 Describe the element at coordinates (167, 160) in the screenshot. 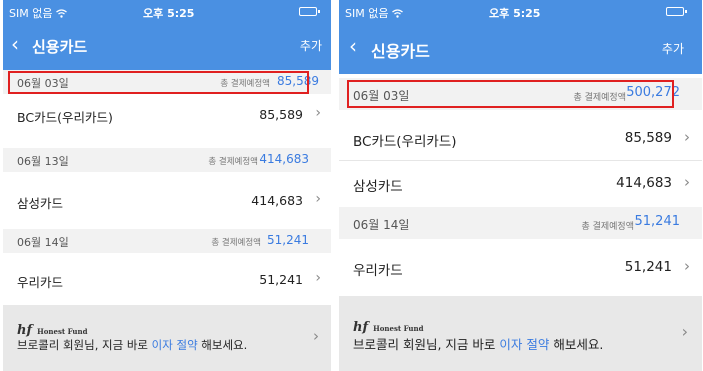

I see `date-section-header: 06월 13일 총 결제예정액 414,683` at that location.